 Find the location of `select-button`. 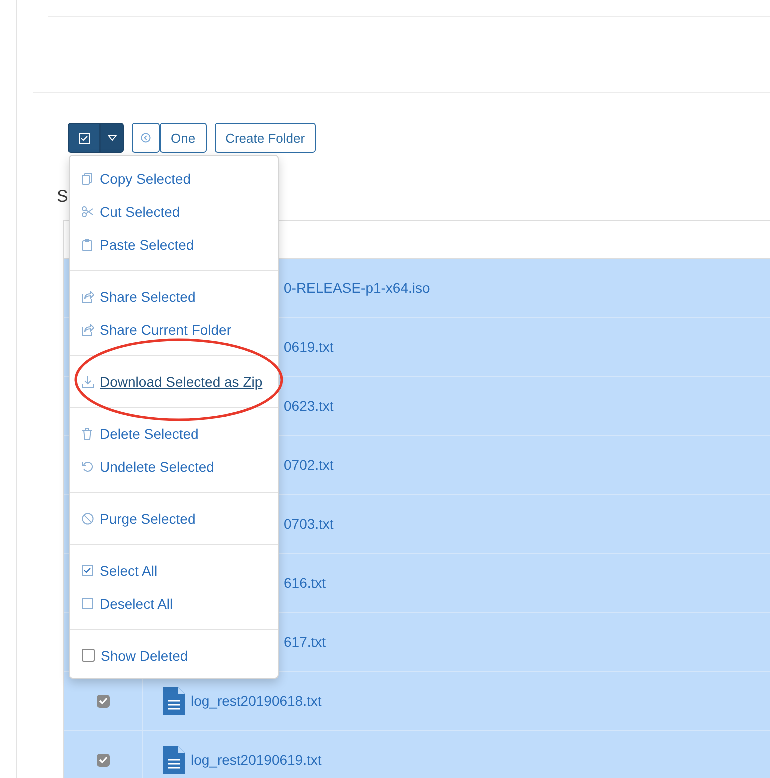

select-button is located at coordinates (84, 138).